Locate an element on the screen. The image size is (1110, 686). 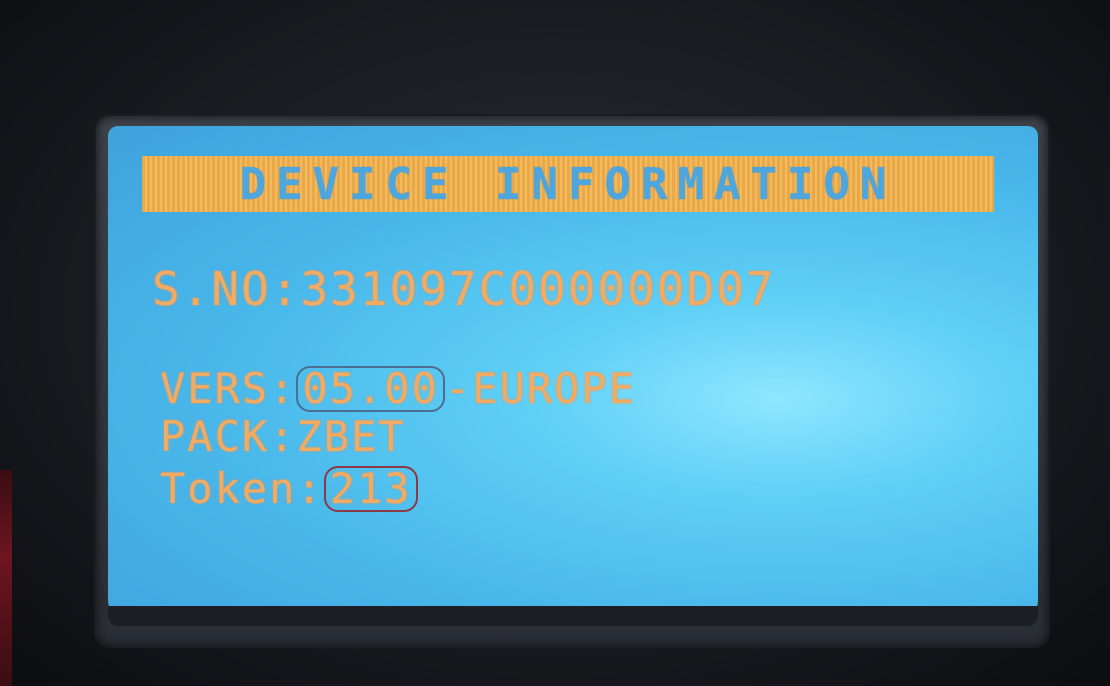
token-line: Token: 213 is located at coordinates (289, 489).